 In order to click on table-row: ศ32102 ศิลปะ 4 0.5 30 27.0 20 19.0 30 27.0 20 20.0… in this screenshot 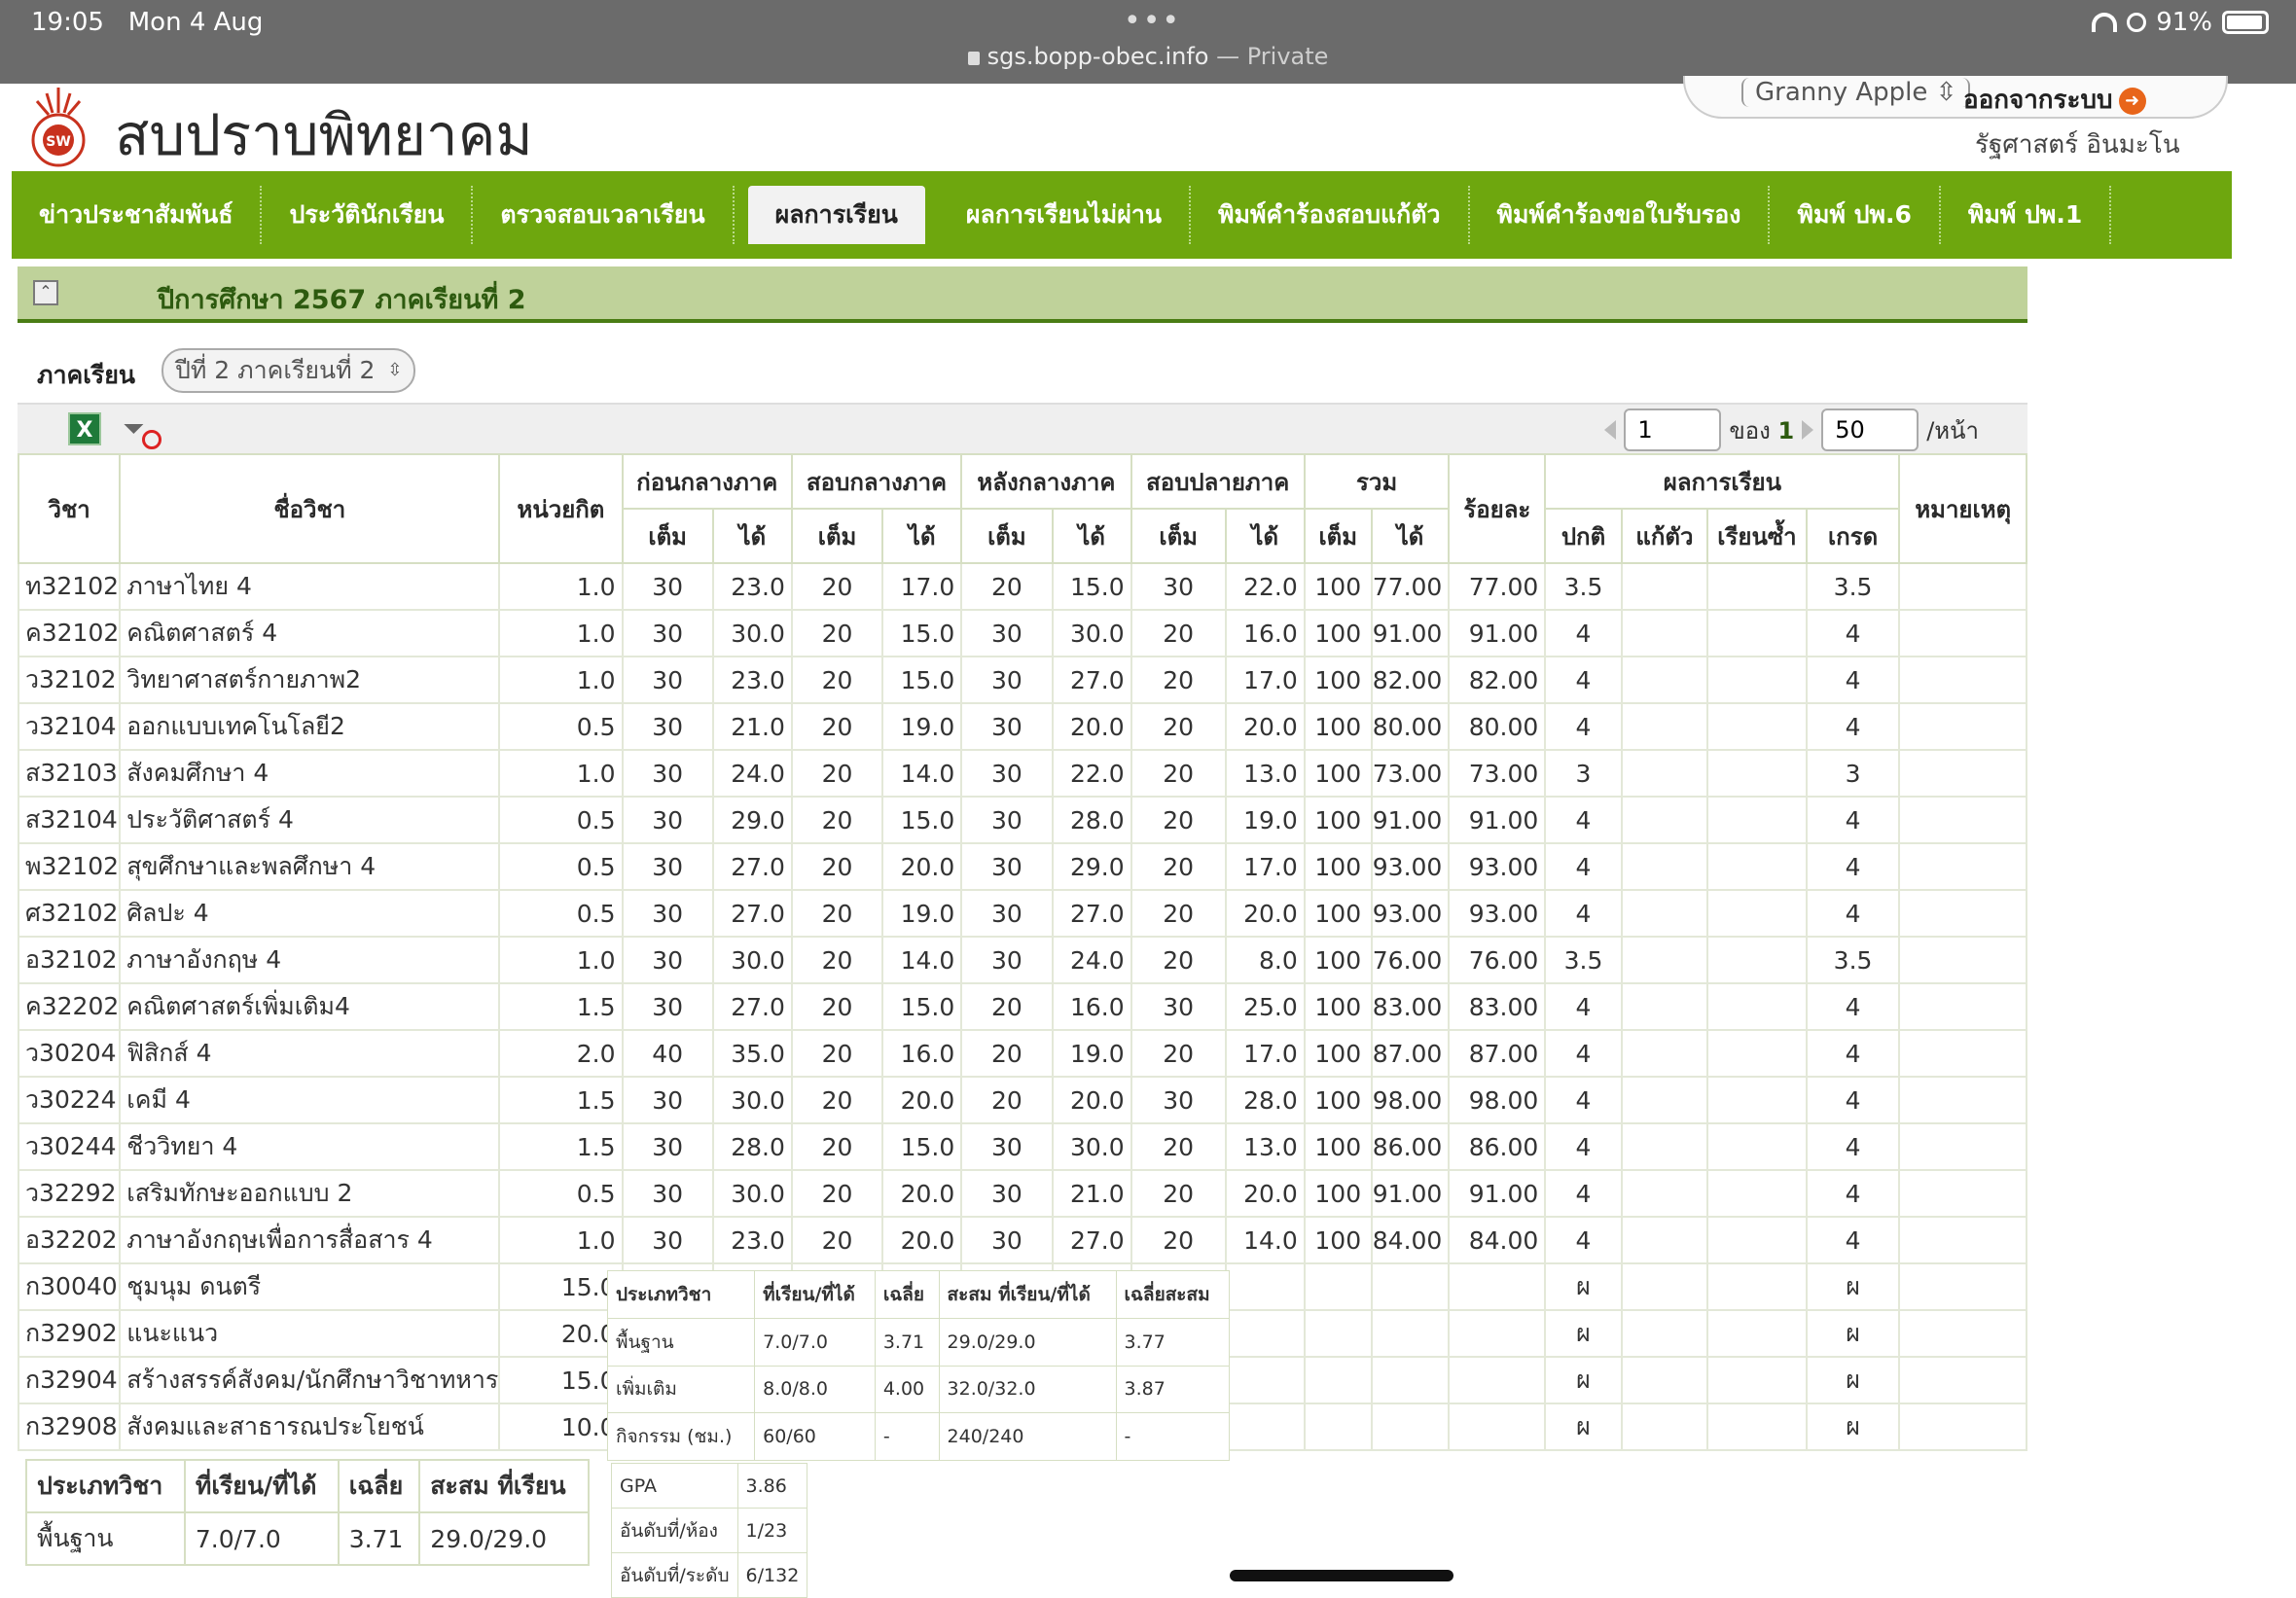, I will do `click(1022, 914)`.